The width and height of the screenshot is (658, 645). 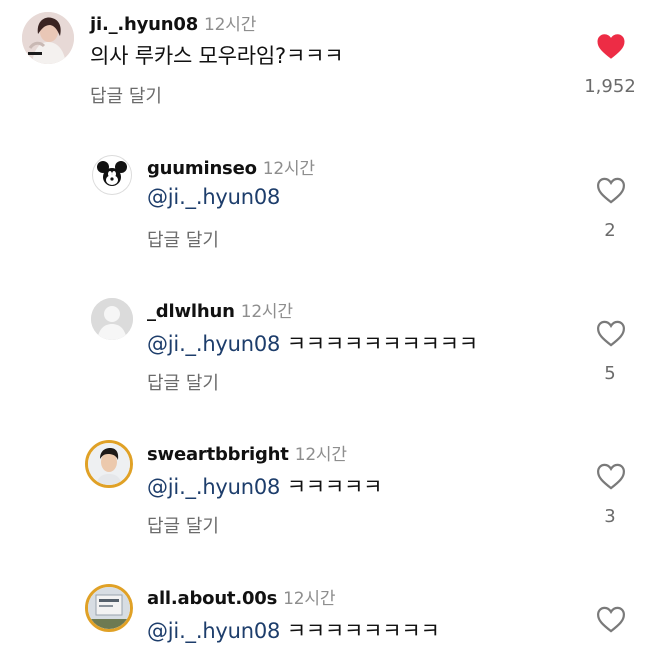 What do you see at coordinates (312, 344) in the screenshot?
I see `comment-text: @ji._.hyun08 ㅋㅋㅋㅋㅋㅋㅋㅋㅋㅋ` at bounding box center [312, 344].